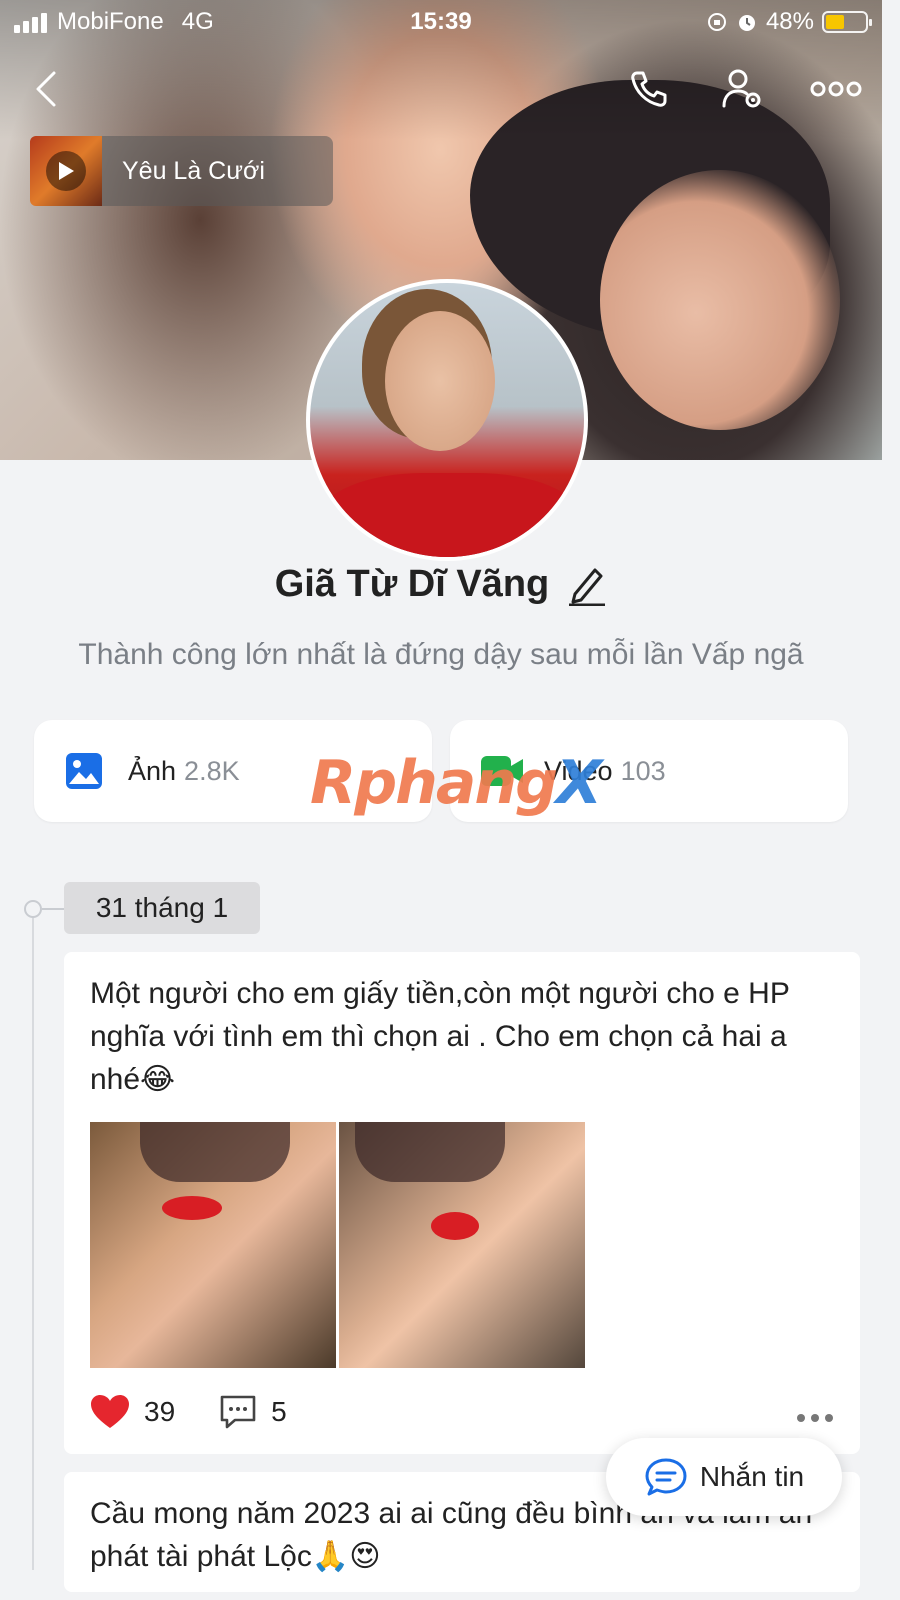 This screenshot has width=900, height=1600. I want to click on chevron-left-icon, so click(46, 89).